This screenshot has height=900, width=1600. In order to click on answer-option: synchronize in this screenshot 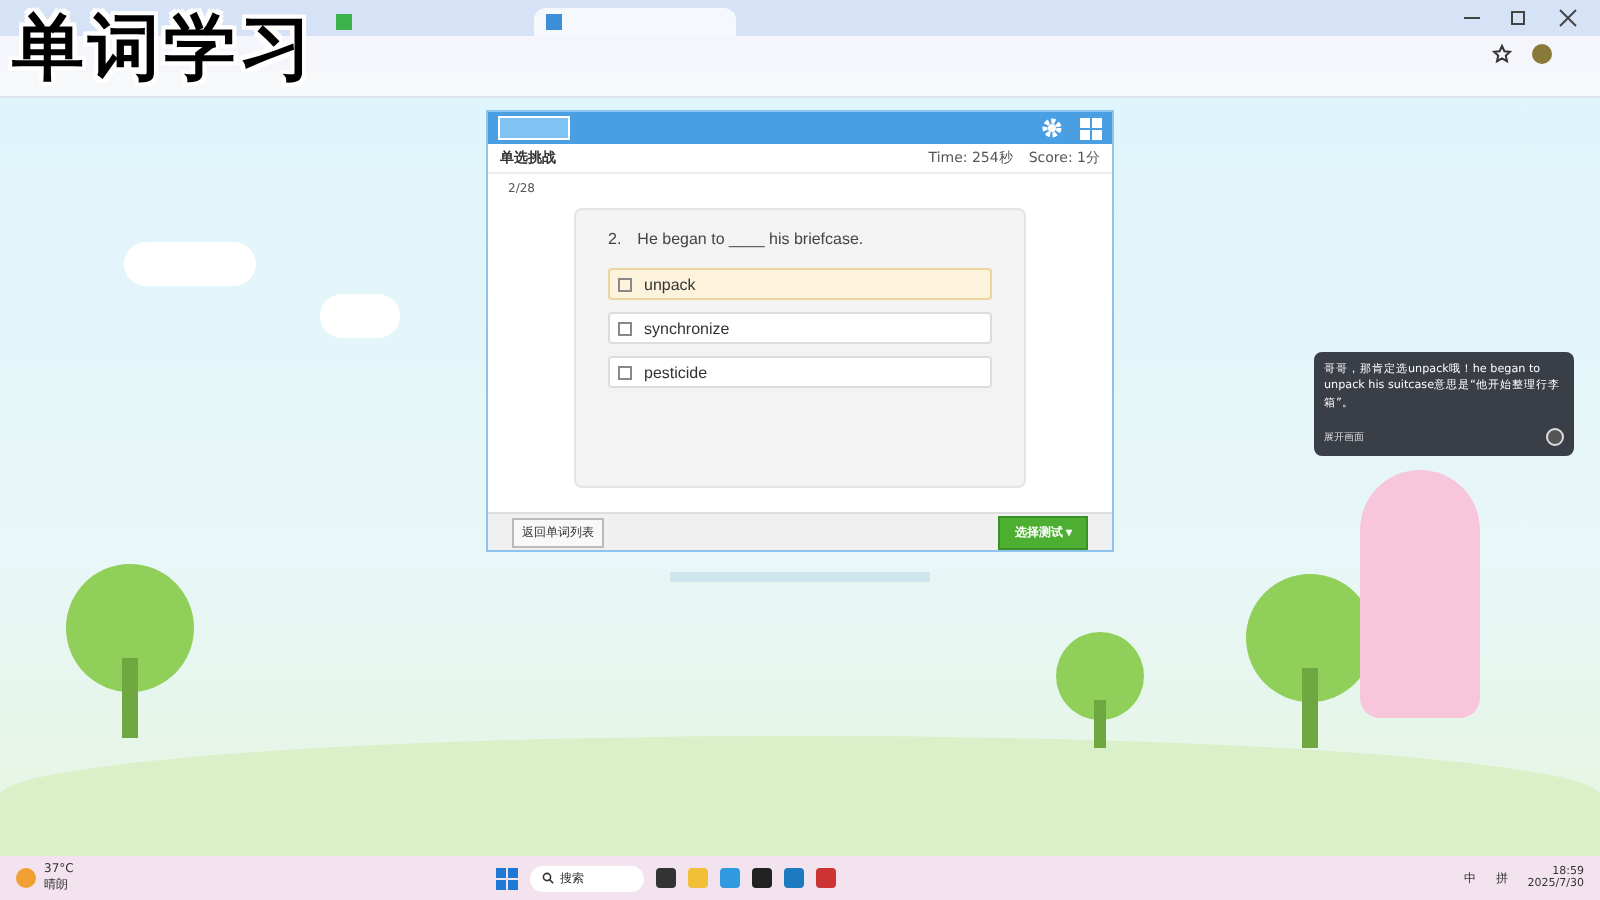, I will do `click(800, 328)`.